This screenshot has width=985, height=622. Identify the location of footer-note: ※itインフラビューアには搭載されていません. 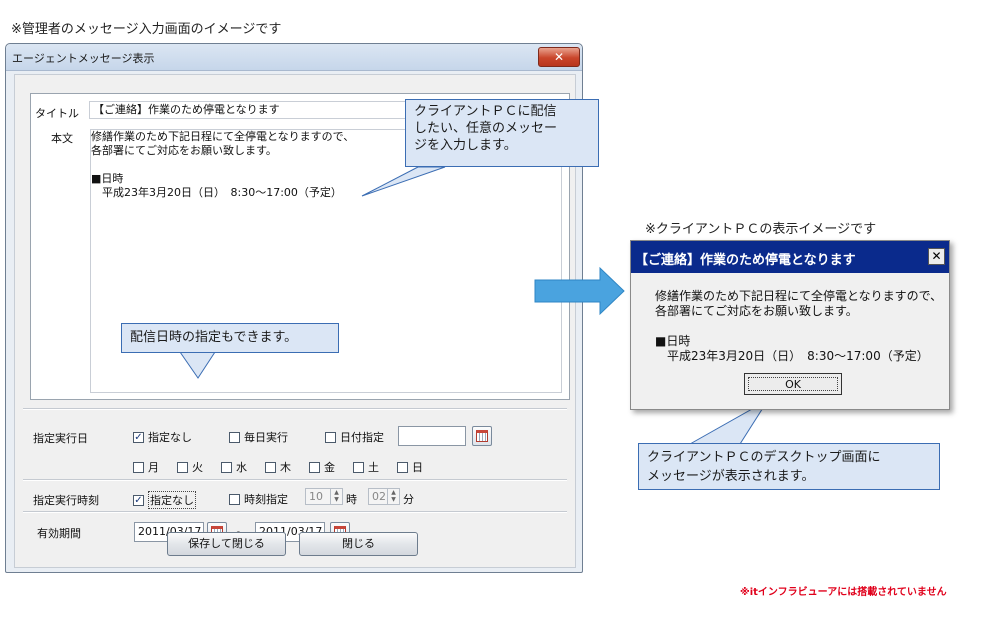
(843, 592).